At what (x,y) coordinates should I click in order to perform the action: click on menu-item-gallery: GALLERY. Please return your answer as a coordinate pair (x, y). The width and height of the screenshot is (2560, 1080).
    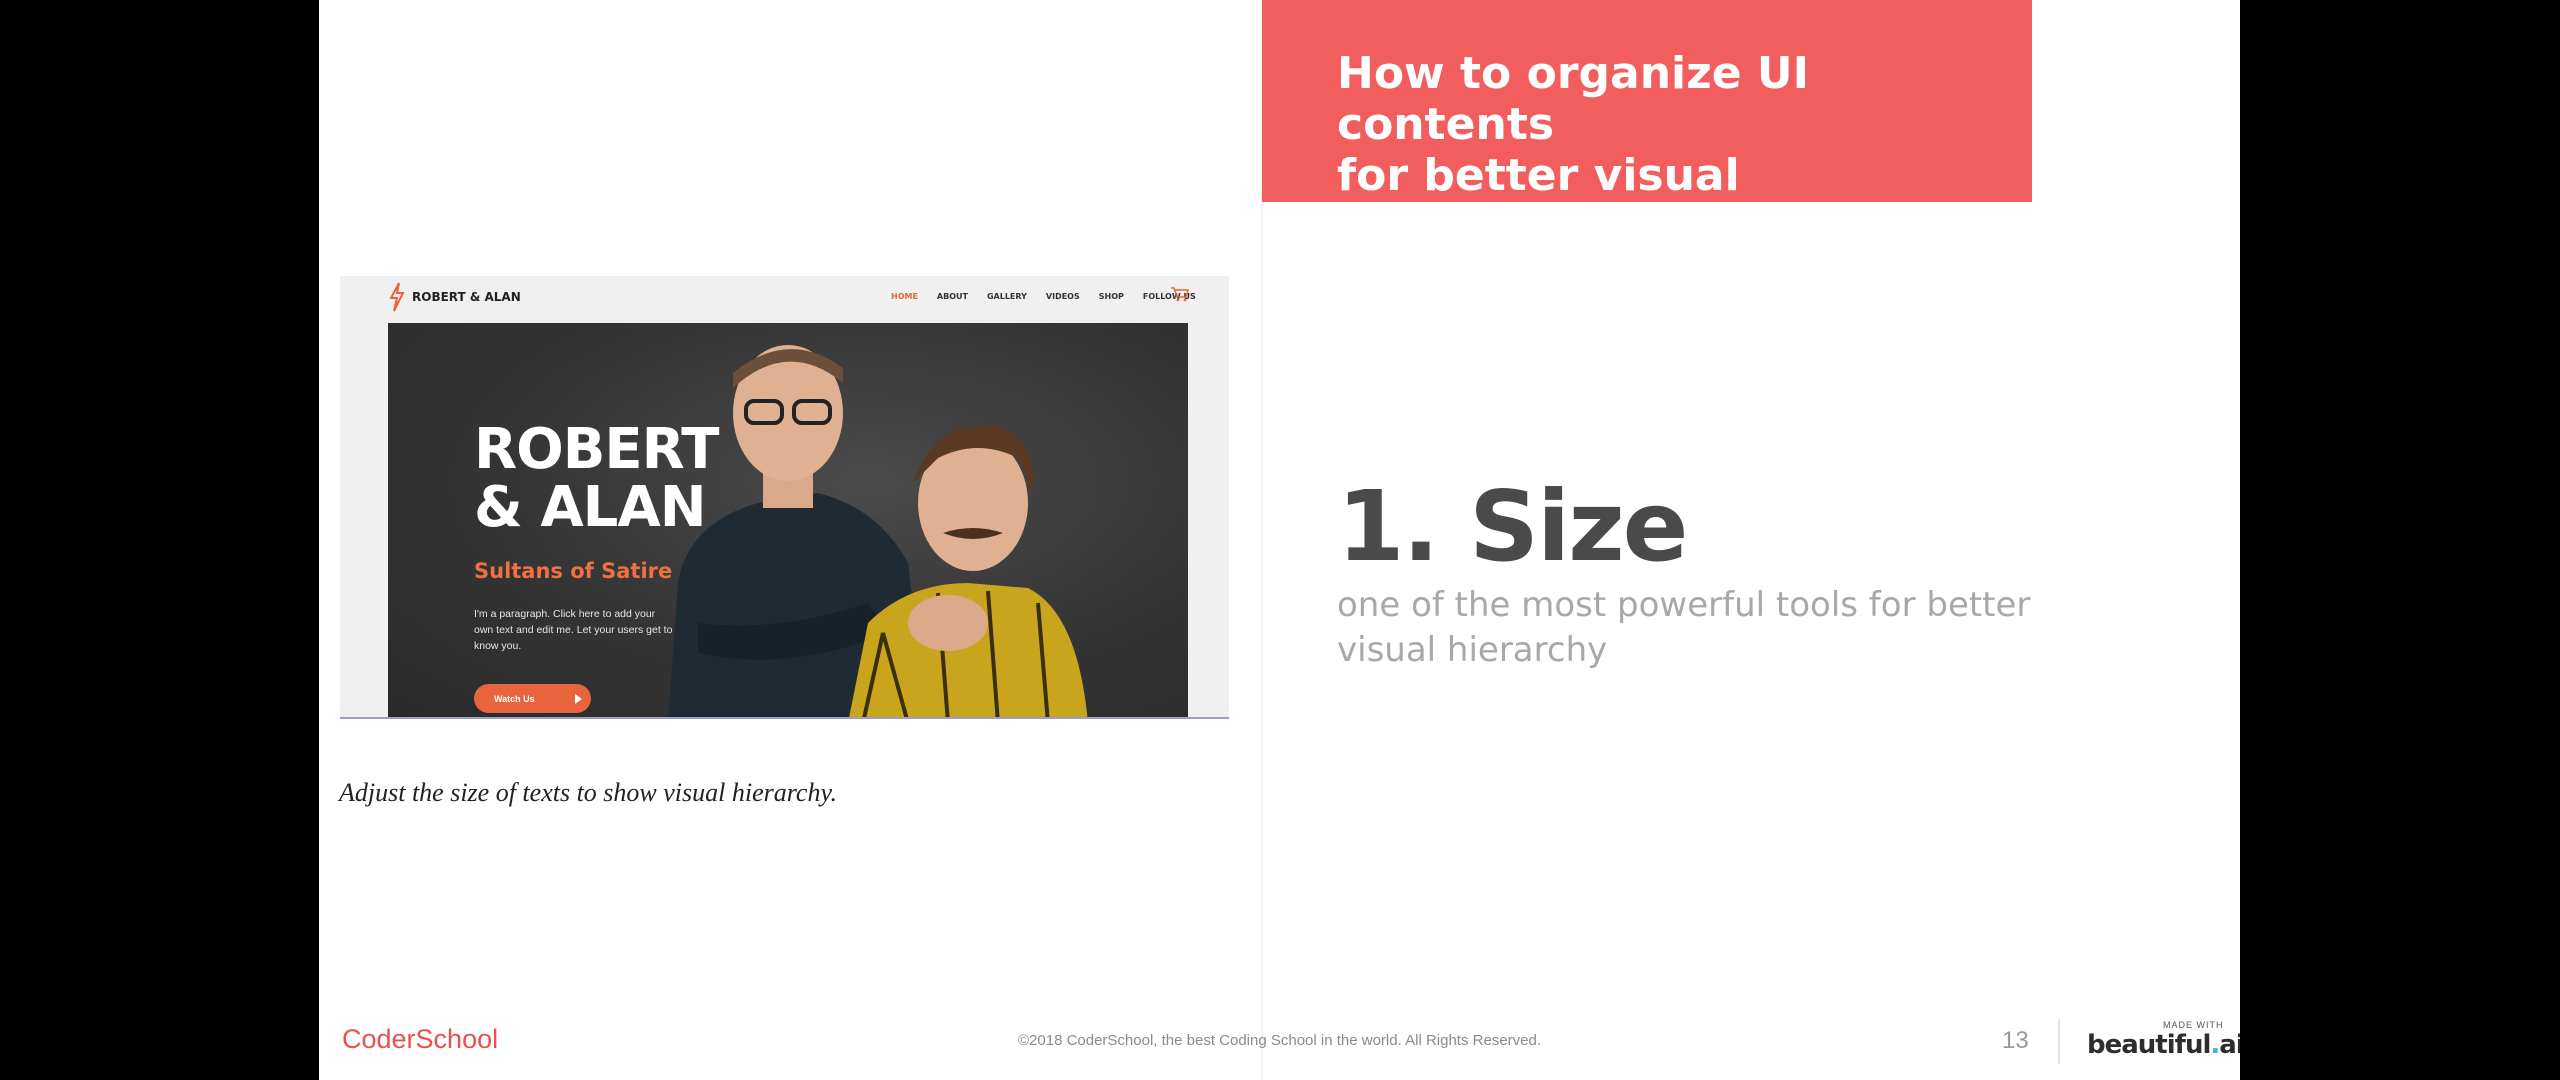
    Looking at the image, I should click on (1006, 296).